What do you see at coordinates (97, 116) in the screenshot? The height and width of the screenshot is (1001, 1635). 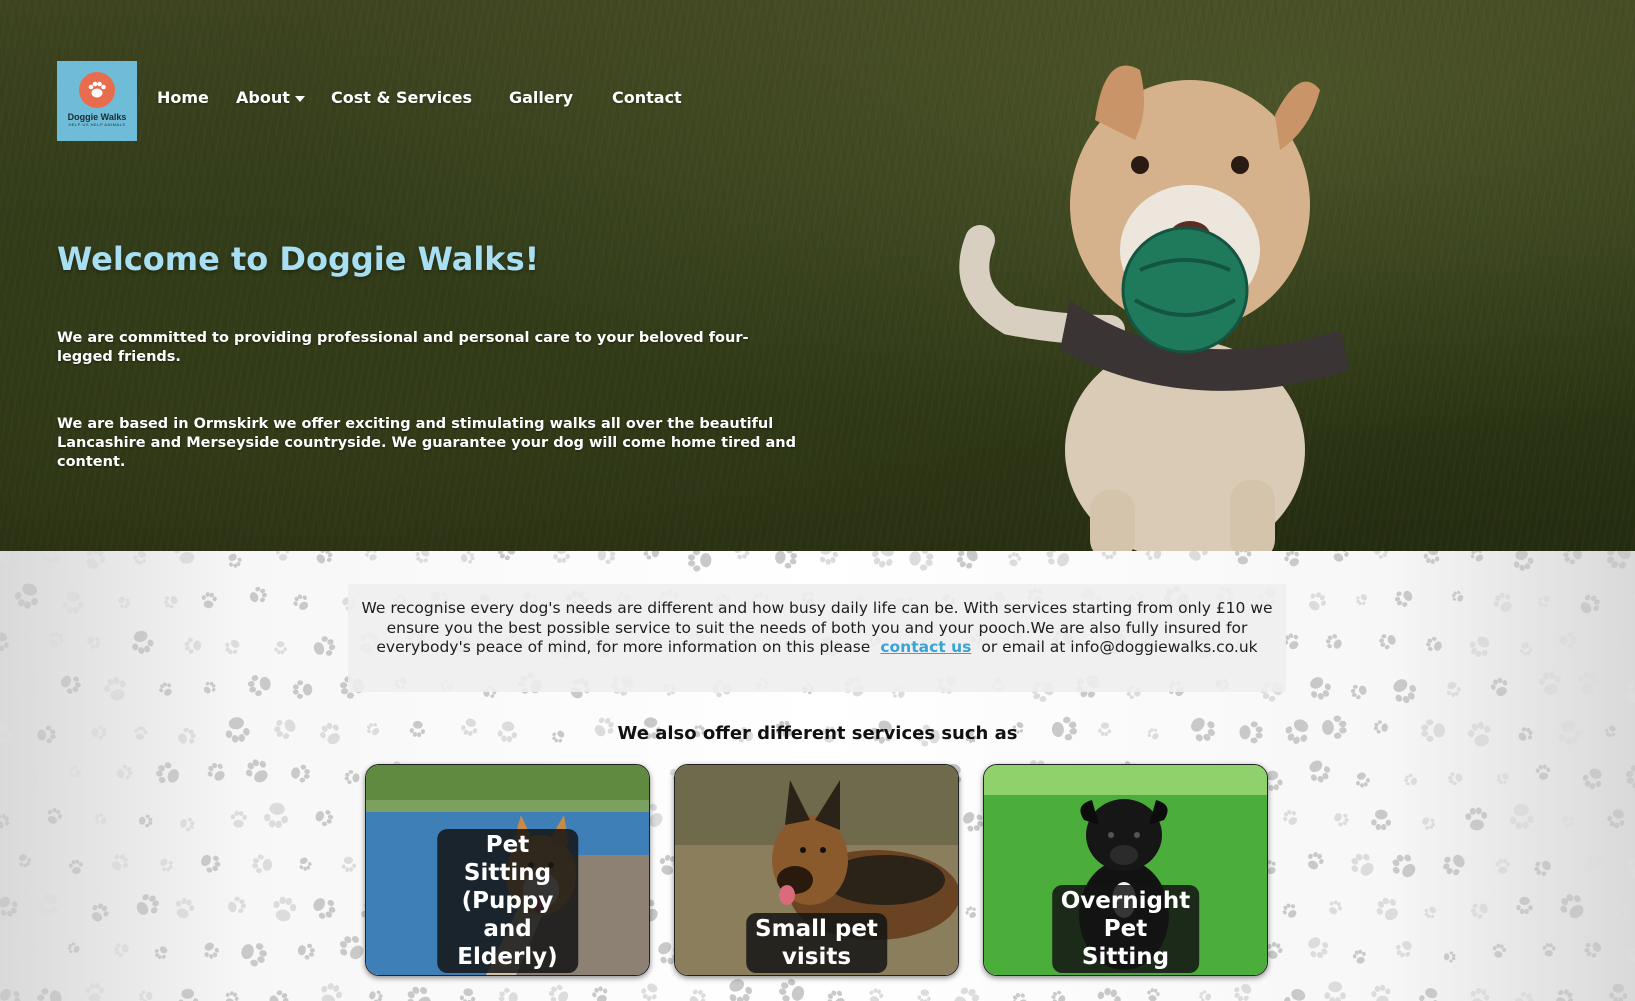 I see `logo-name: Doggie Walks` at bounding box center [97, 116].